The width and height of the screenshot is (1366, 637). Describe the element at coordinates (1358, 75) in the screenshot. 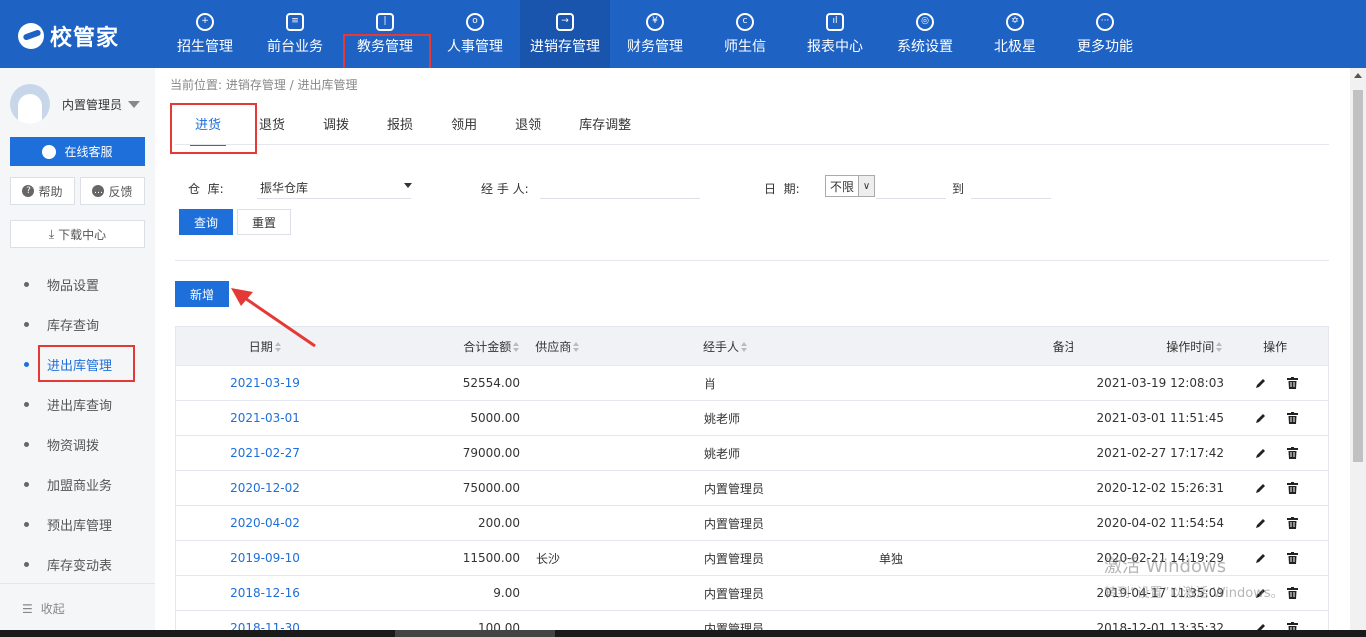

I see `scroll-up-icon` at that location.